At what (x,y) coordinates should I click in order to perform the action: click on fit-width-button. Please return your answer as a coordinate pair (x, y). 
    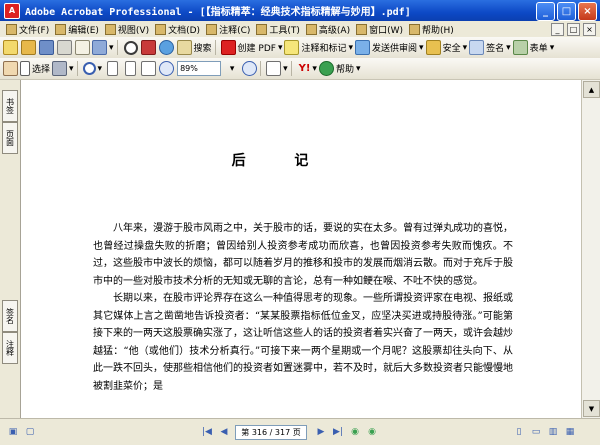
    Looking at the image, I should click on (148, 69).